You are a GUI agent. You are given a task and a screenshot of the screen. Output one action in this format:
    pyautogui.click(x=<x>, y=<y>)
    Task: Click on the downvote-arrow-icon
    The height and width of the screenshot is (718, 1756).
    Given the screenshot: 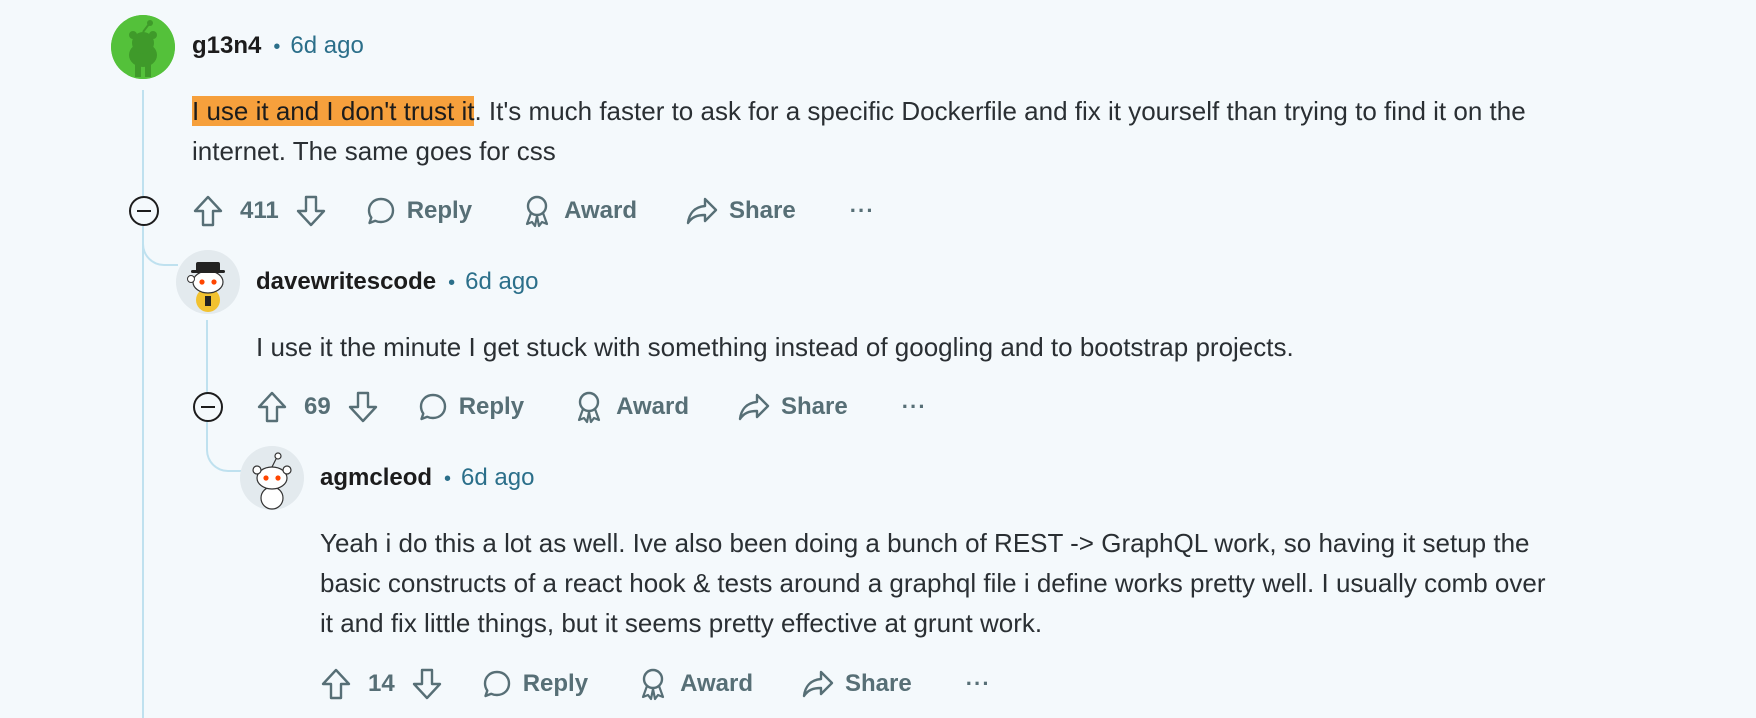 What is the action you would take?
    pyautogui.click(x=426, y=684)
    